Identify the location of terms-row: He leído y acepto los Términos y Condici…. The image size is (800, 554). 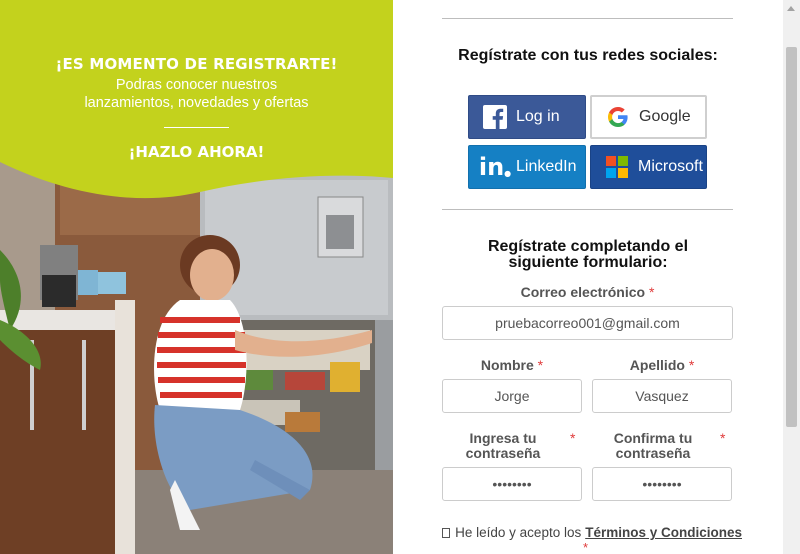
(592, 532).